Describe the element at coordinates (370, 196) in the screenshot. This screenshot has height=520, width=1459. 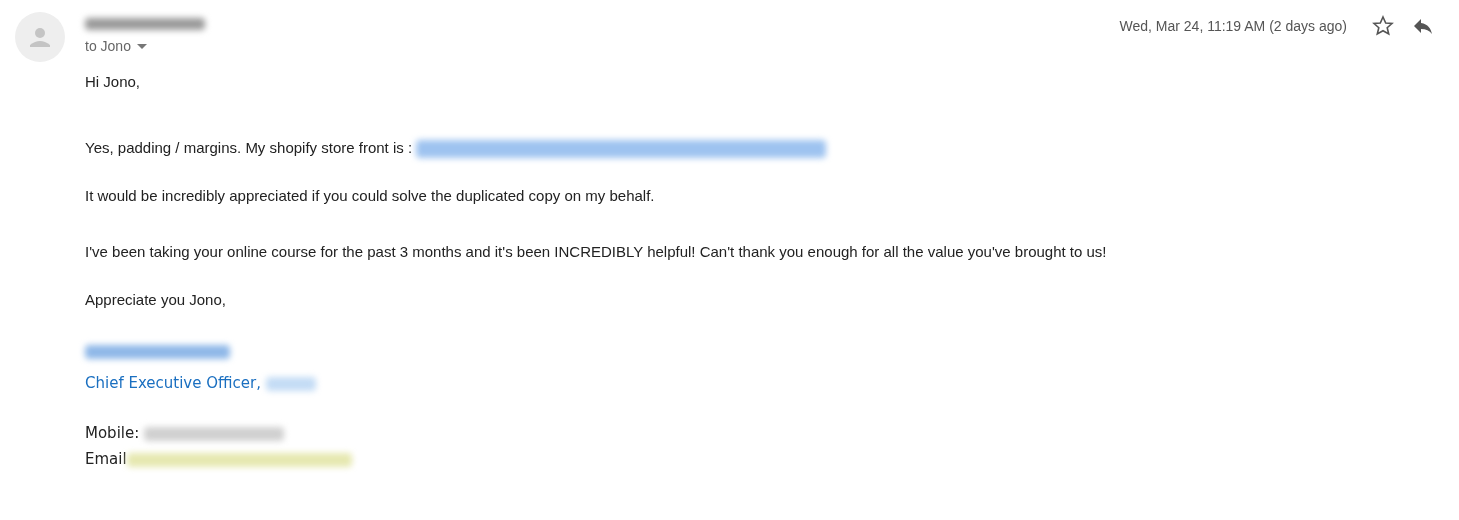
I see `message-text: It would be incredibly appreciated if you could solve the duplicated copy on my behalf.` at that location.